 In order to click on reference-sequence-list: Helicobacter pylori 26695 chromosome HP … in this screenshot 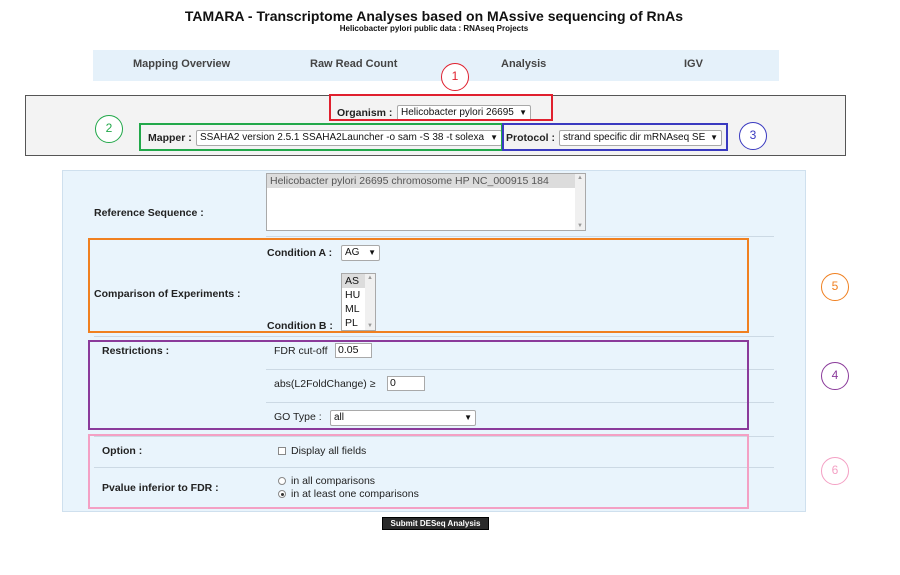, I will do `click(426, 202)`.